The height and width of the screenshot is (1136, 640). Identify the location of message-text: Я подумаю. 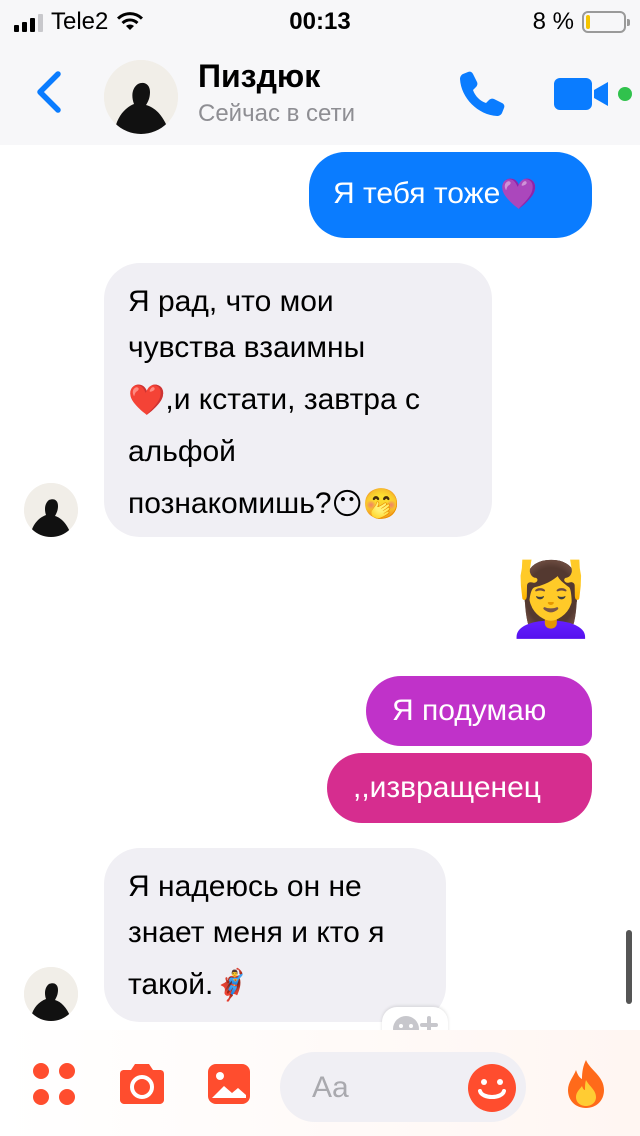
(469, 710).